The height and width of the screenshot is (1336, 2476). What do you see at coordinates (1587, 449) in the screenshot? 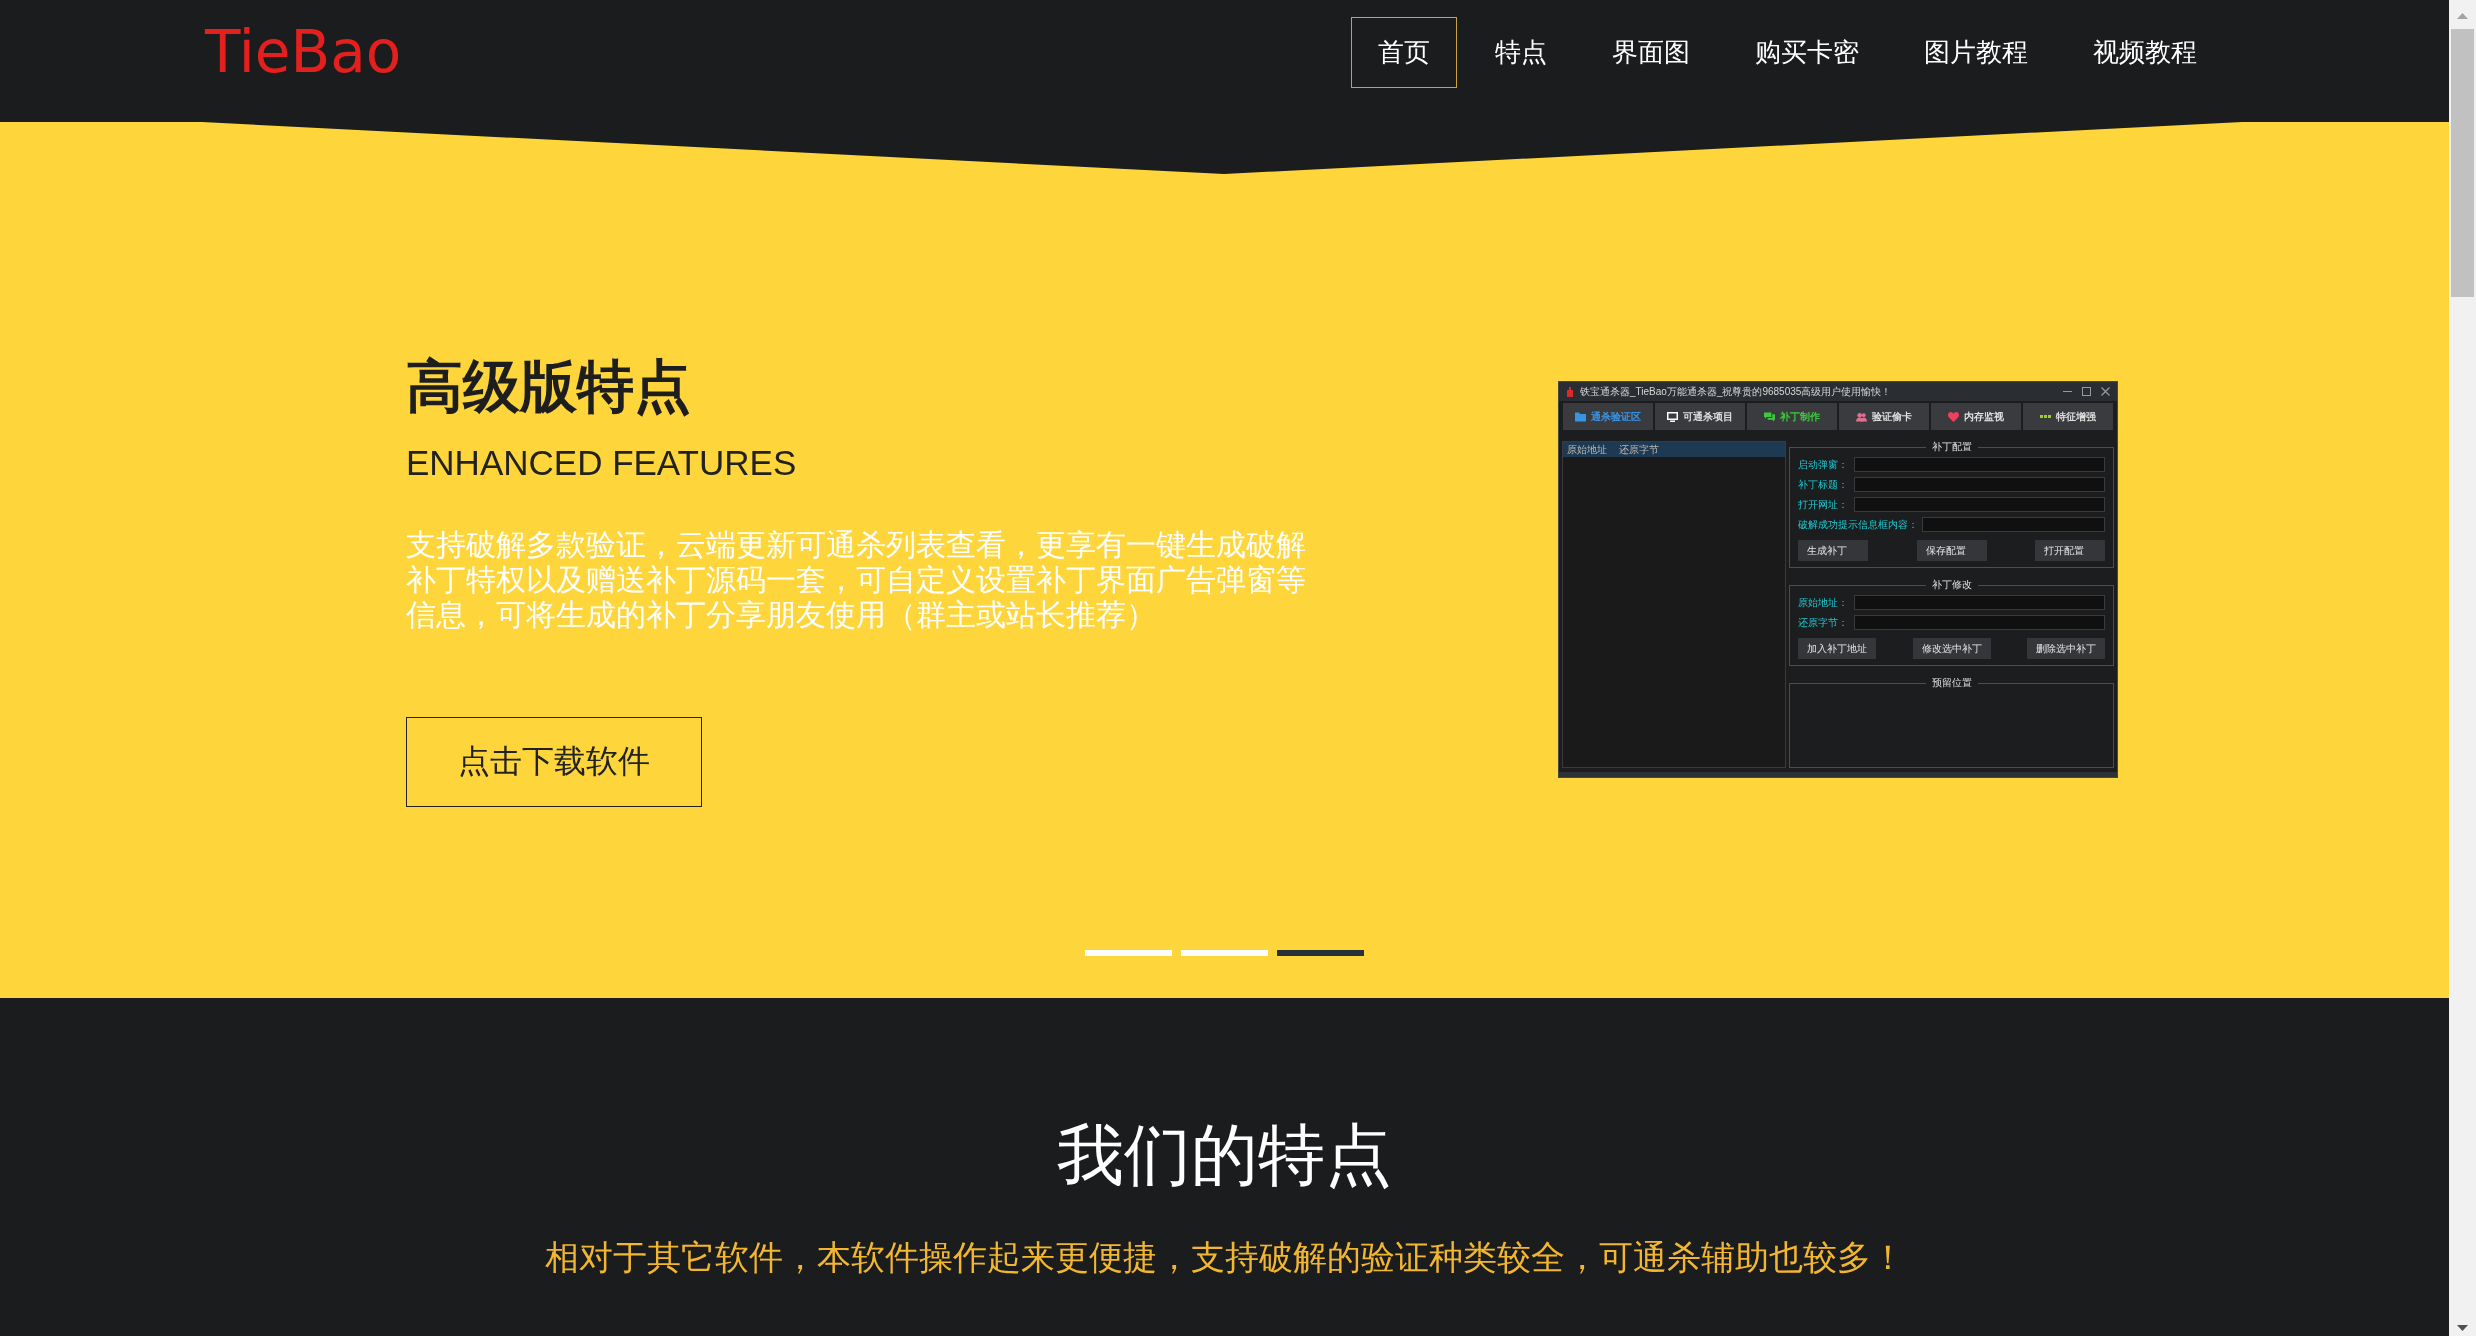
I see `column-header: 原始地址` at bounding box center [1587, 449].